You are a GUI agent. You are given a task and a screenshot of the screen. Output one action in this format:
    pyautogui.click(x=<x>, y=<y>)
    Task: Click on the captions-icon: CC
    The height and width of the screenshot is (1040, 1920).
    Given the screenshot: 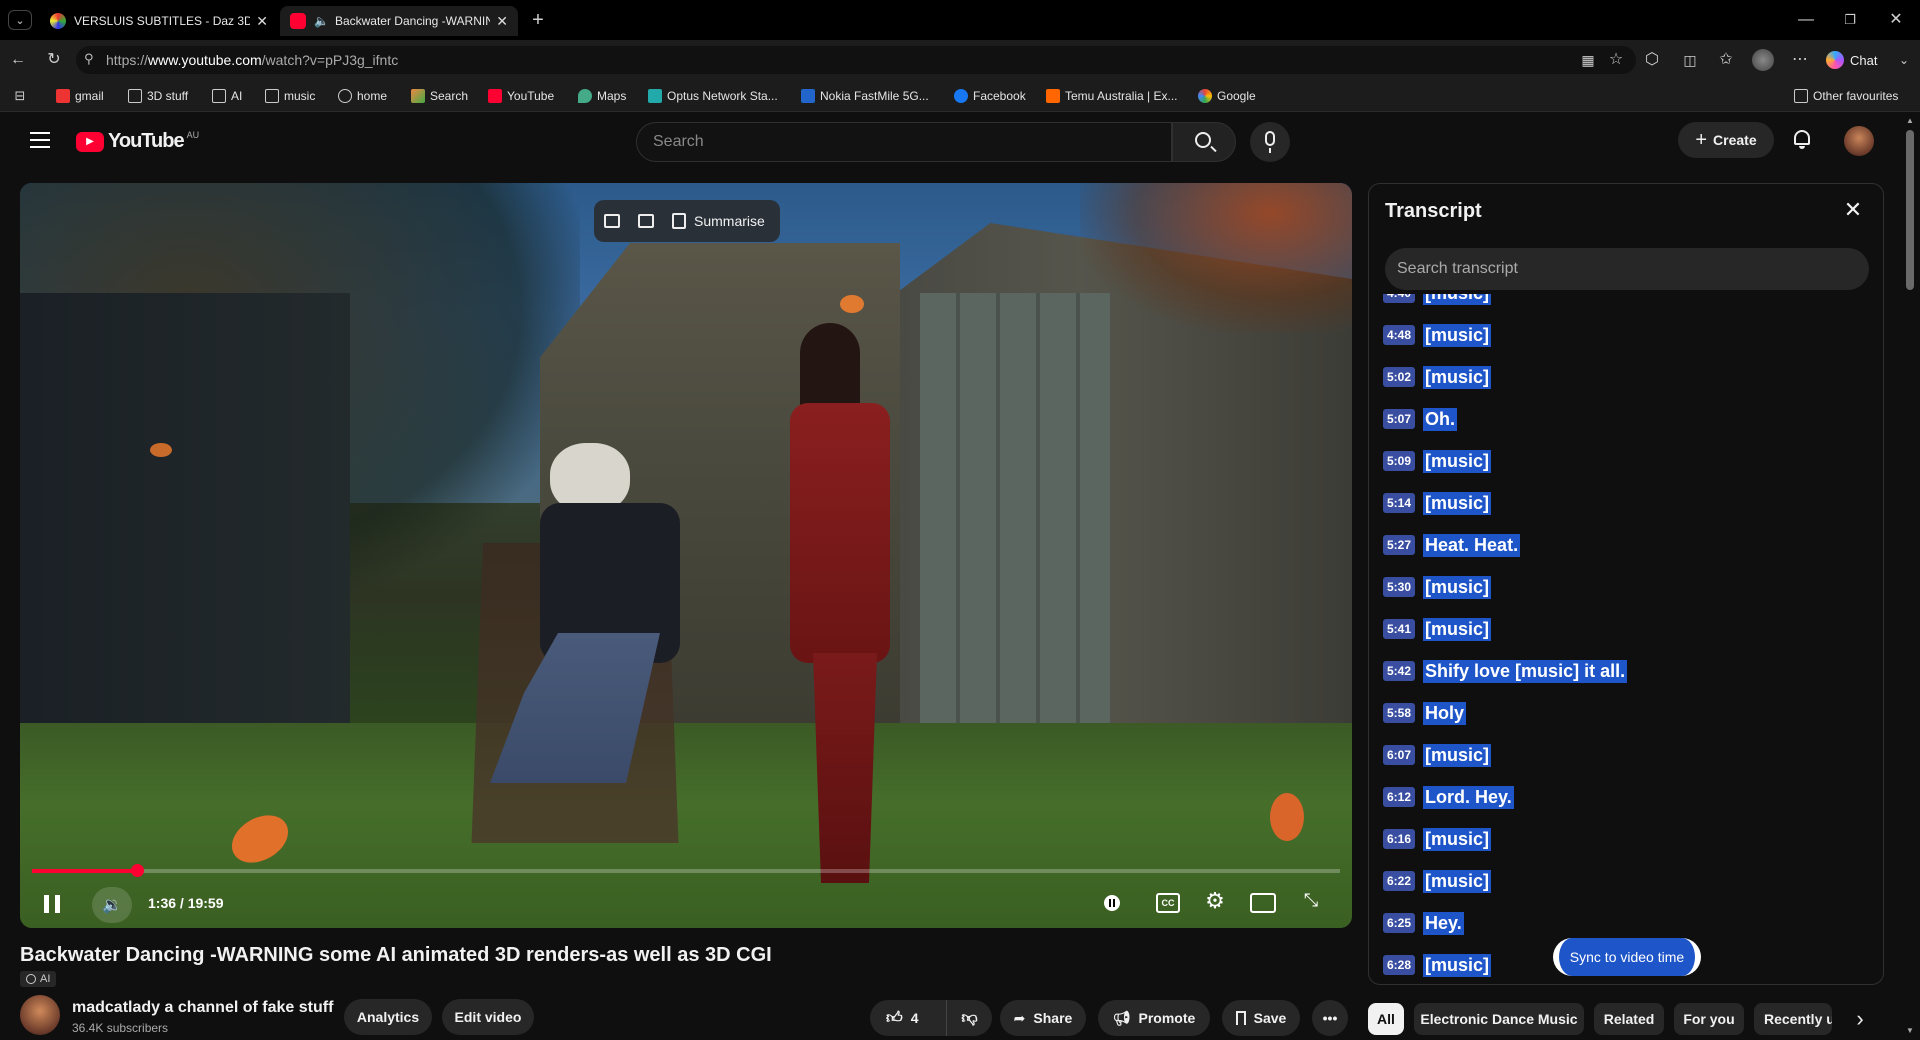 What is the action you would take?
    pyautogui.click(x=1168, y=903)
    